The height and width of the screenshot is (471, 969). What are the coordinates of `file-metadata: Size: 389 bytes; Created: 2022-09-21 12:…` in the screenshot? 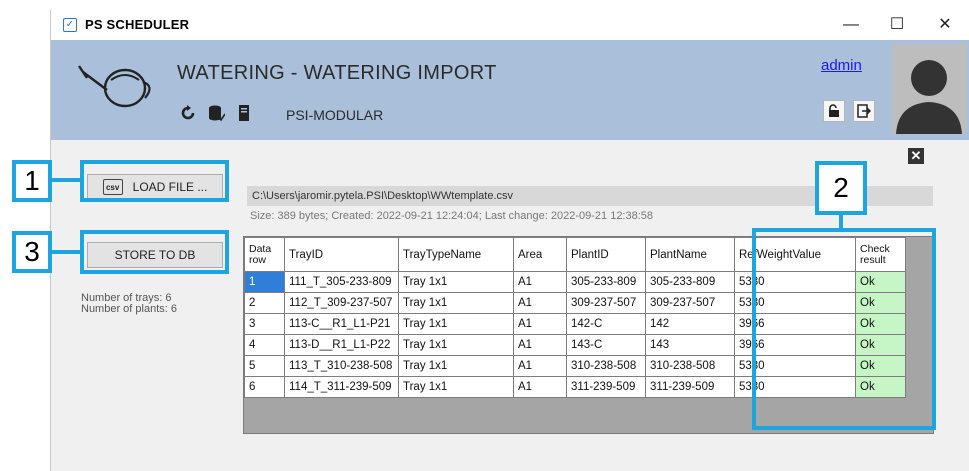 It's located at (452, 216).